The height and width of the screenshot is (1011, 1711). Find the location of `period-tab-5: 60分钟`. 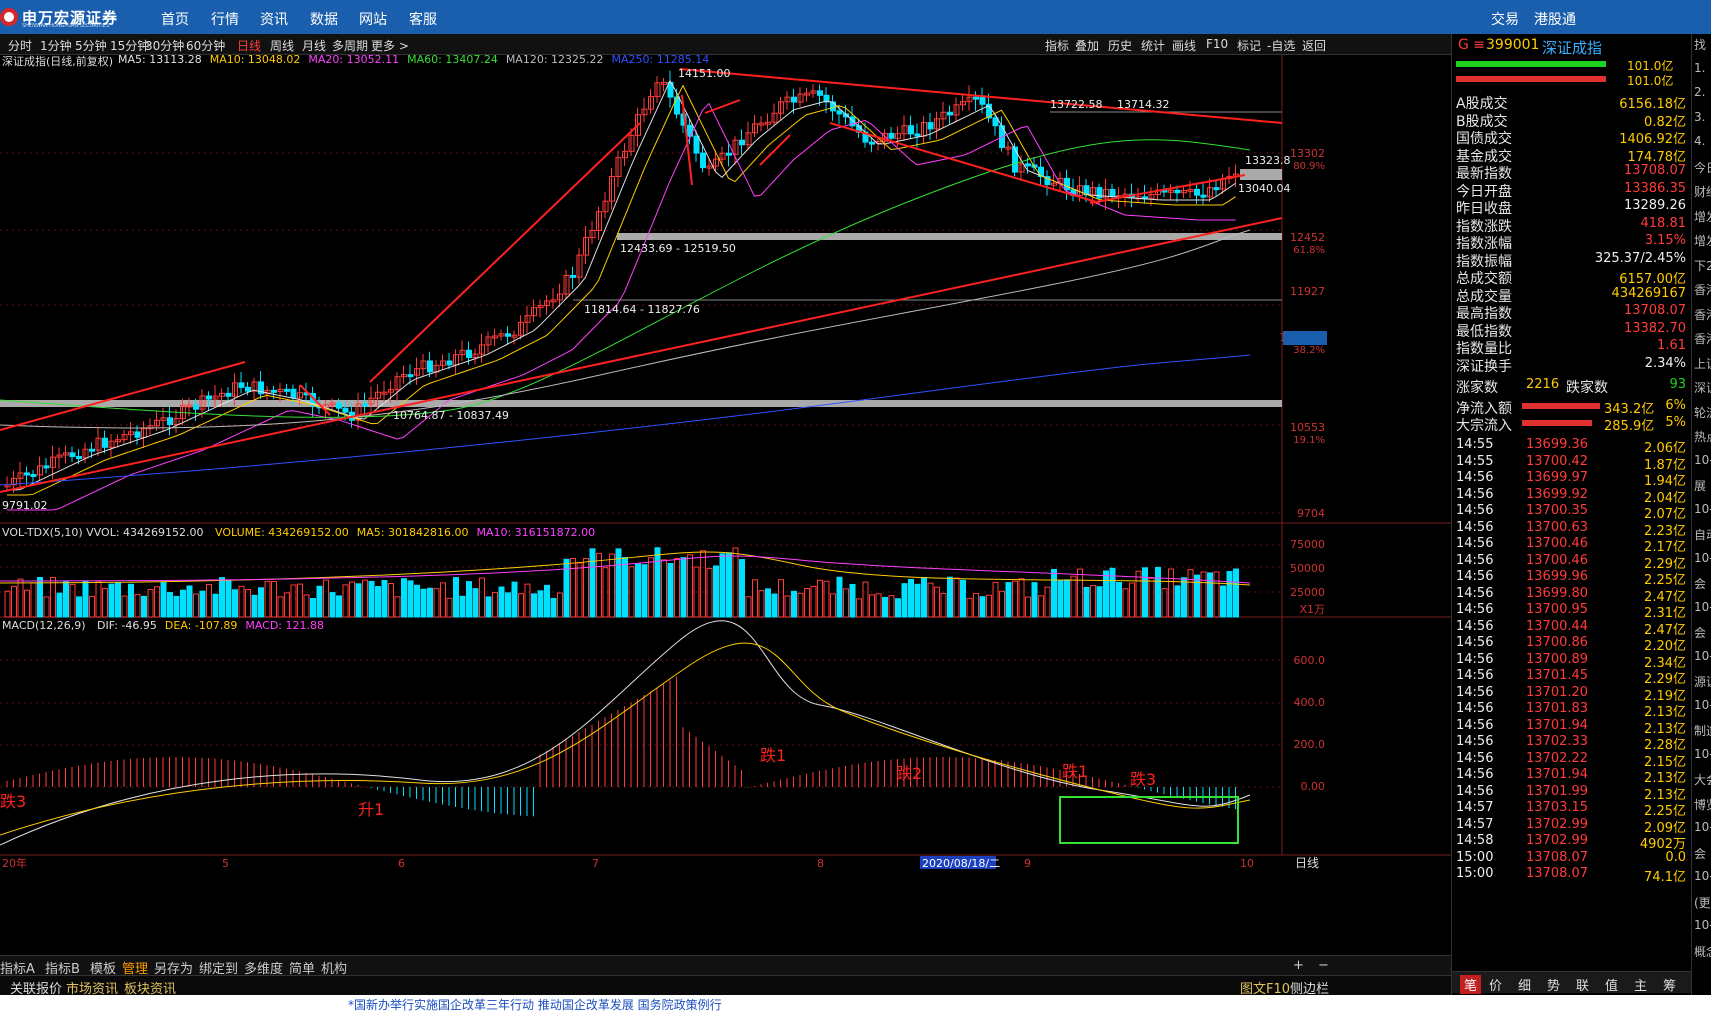

period-tab-5: 60分钟 is located at coordinates (205, 45).